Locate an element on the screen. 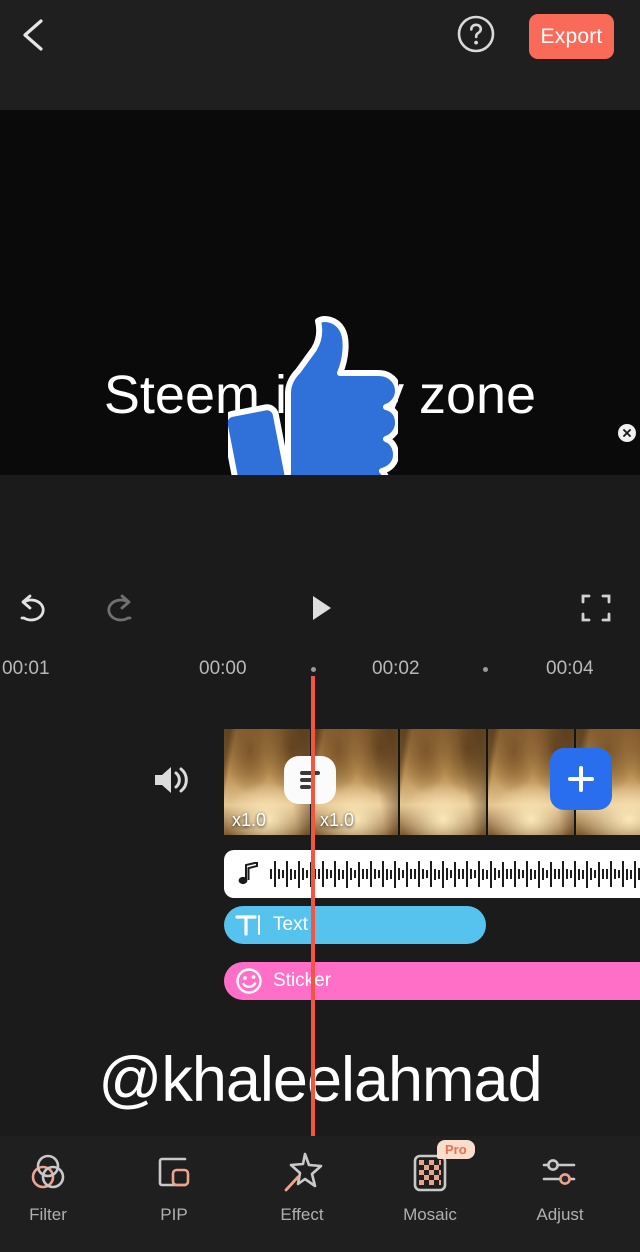 The width and height of the screenshot is (640, 1252). toolbar-label-adjust: Adjust is located at coordinates (560, 1214).